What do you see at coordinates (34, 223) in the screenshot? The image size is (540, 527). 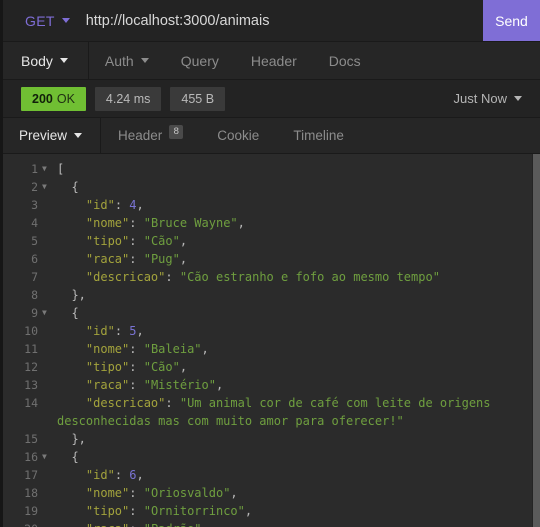 I see `line-number: 4` at bounding box center [34, 223].